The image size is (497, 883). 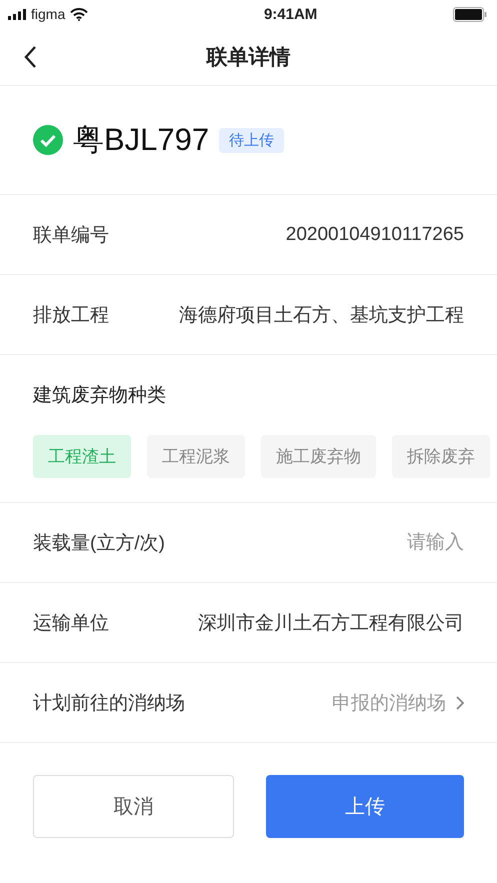 I want to click on field-value: 深圳市金川土石方工程有限公司, so click(x=331, y=624).